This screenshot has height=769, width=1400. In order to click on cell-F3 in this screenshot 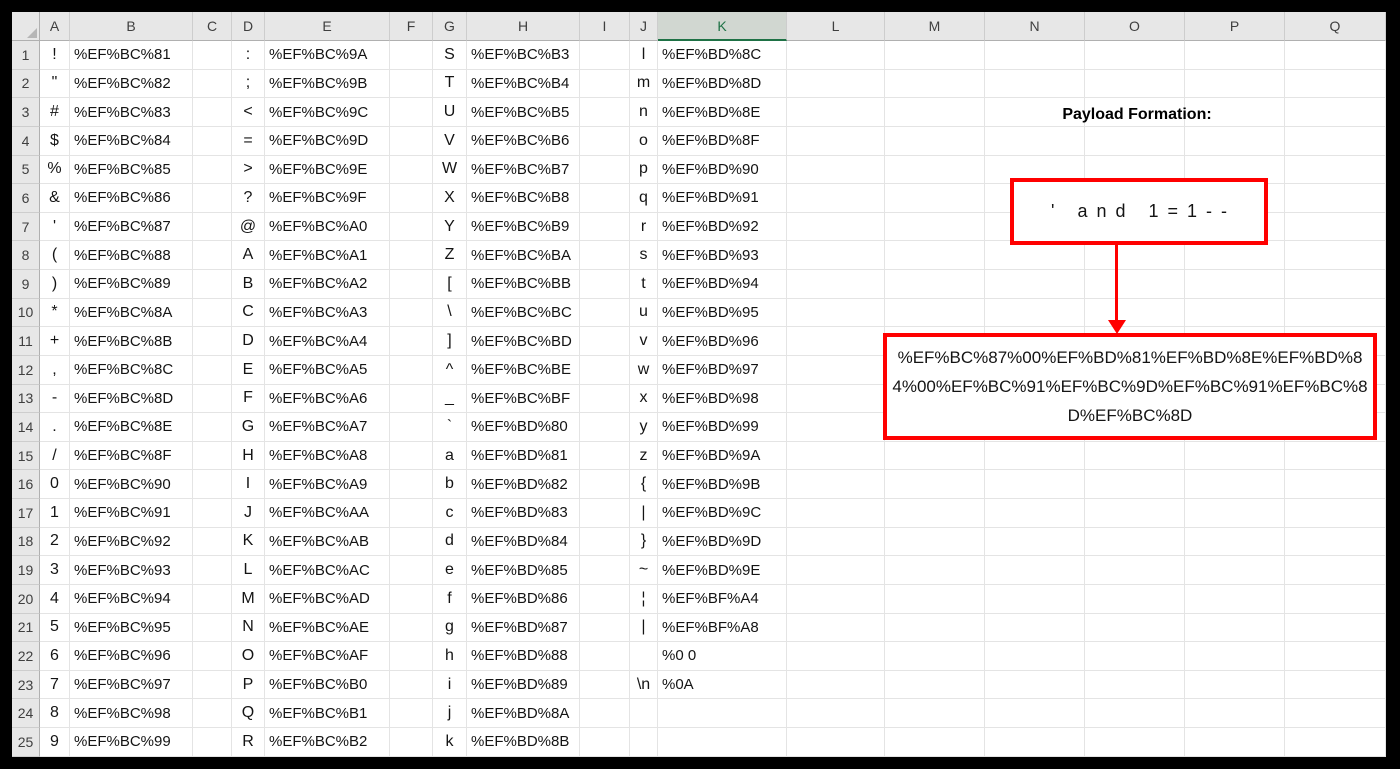, I will do `click(411, 112)`.